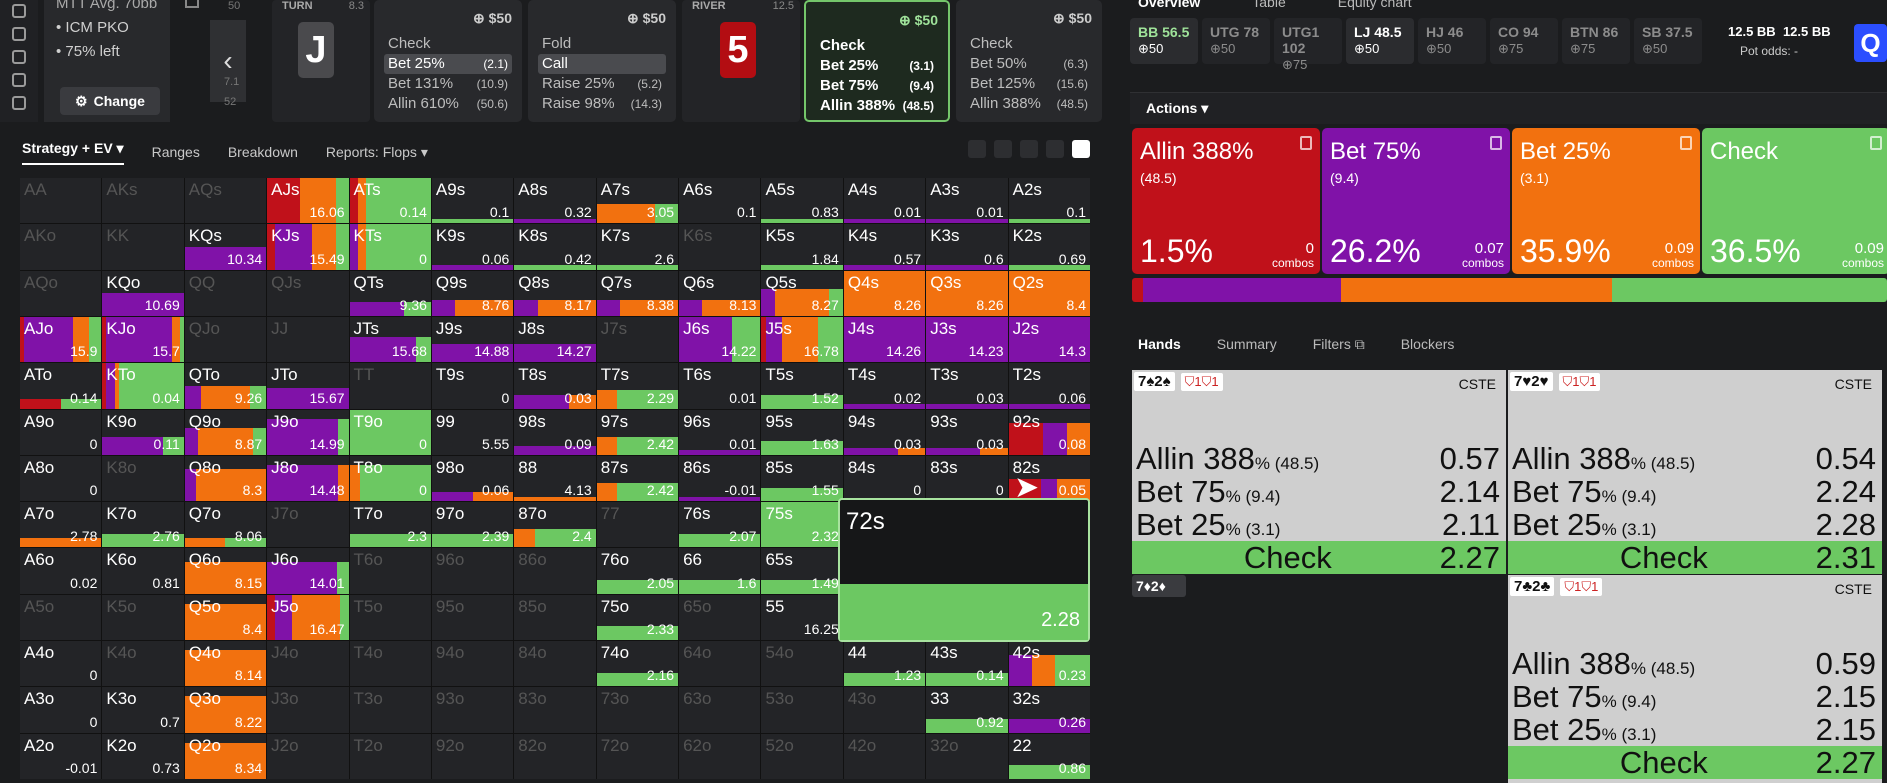 This screenshot has height=783, width=1887. Describe the element at coordinates (472, 756) in the screenshot. I see `hand-cell: 92o` at that location.